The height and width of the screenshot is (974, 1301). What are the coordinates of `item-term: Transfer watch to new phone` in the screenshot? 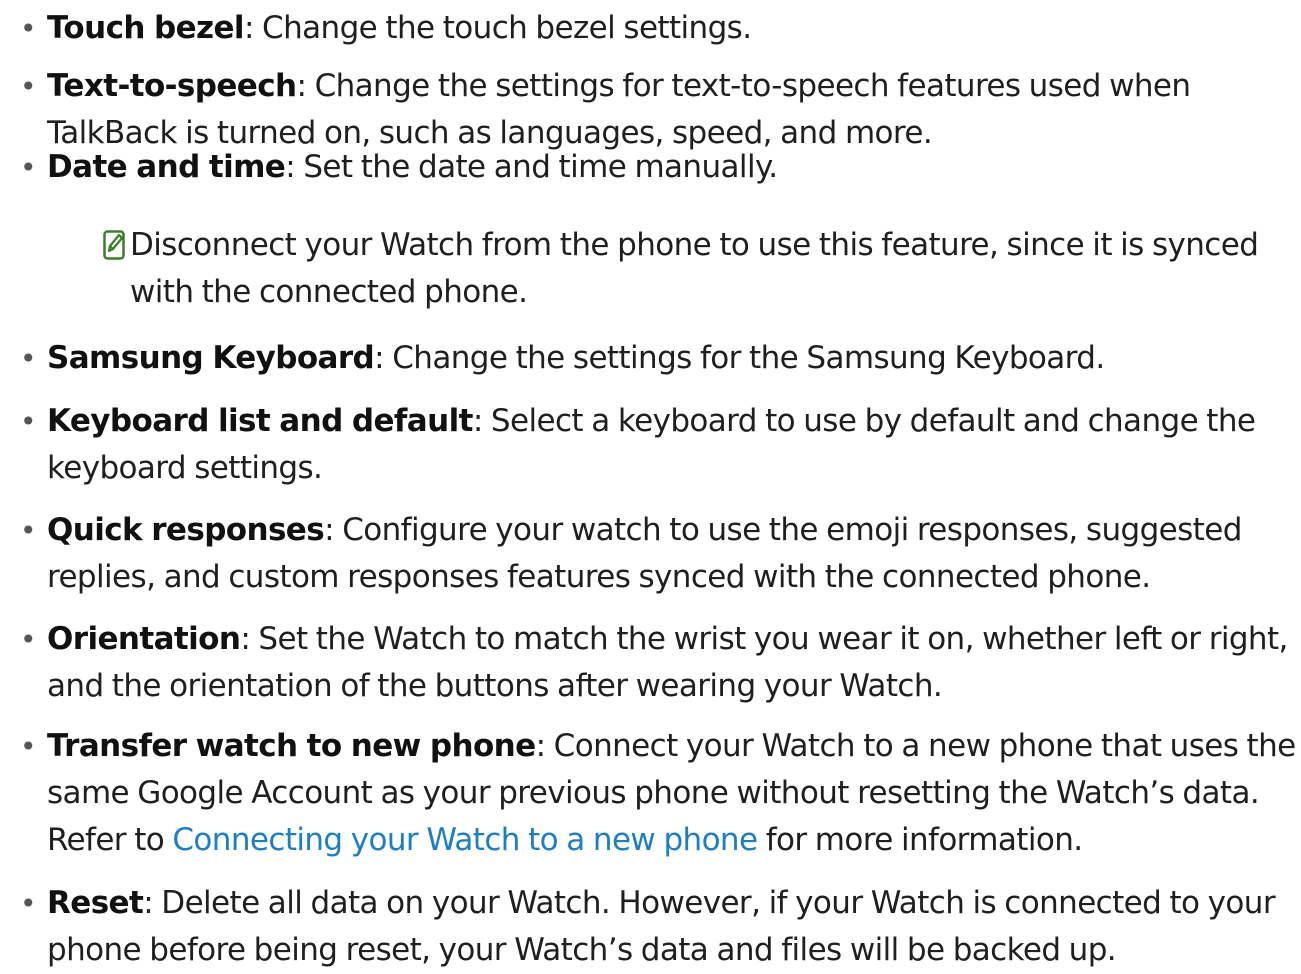 It's located at (291, 746).